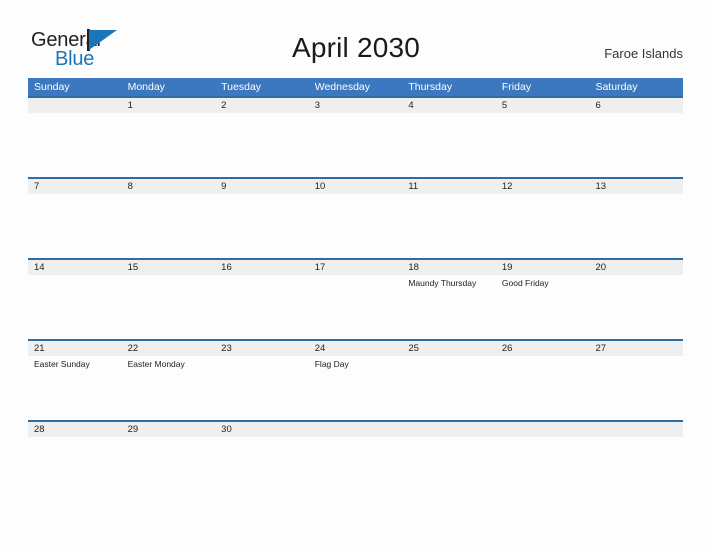  What do you see at coordinates (636, 348) in the screenshot?
I see `day-number: 27` at bounding box center [636, 348].